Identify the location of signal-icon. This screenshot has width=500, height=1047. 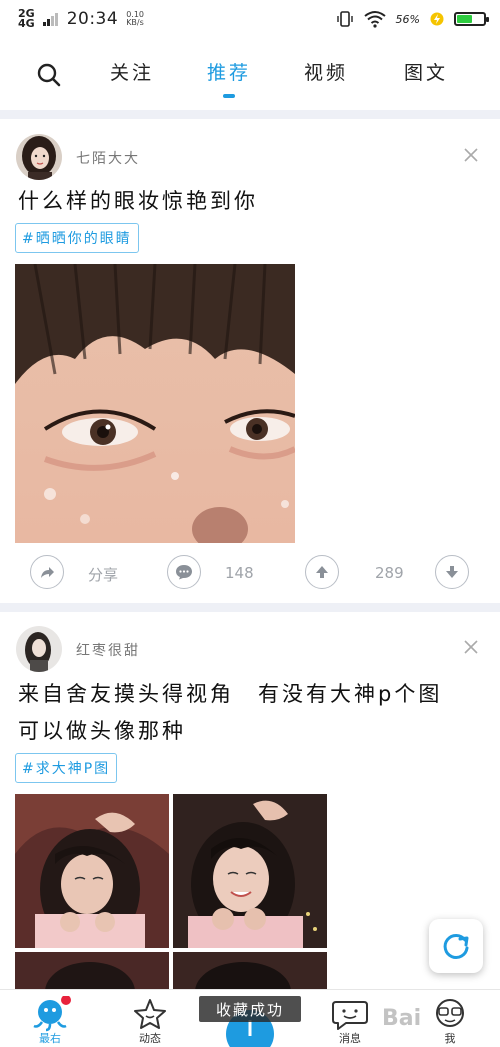
(50, 19).